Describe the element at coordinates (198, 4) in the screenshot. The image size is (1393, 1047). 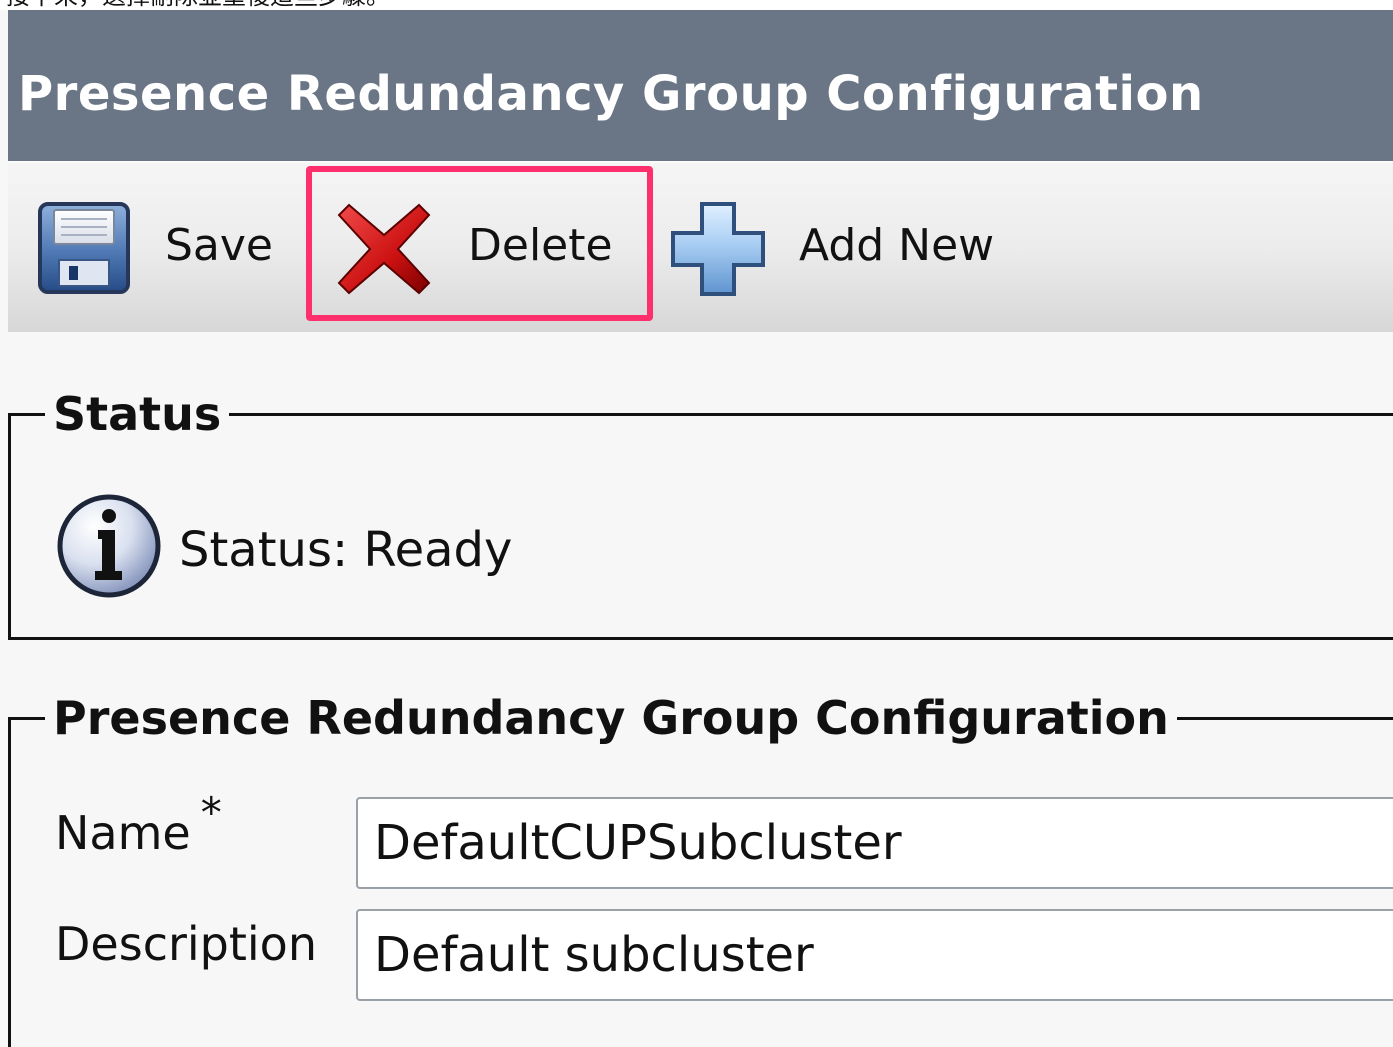
I see `top-strip-text: 接下來，選擇刪除並重複這些步驟。` at that location.